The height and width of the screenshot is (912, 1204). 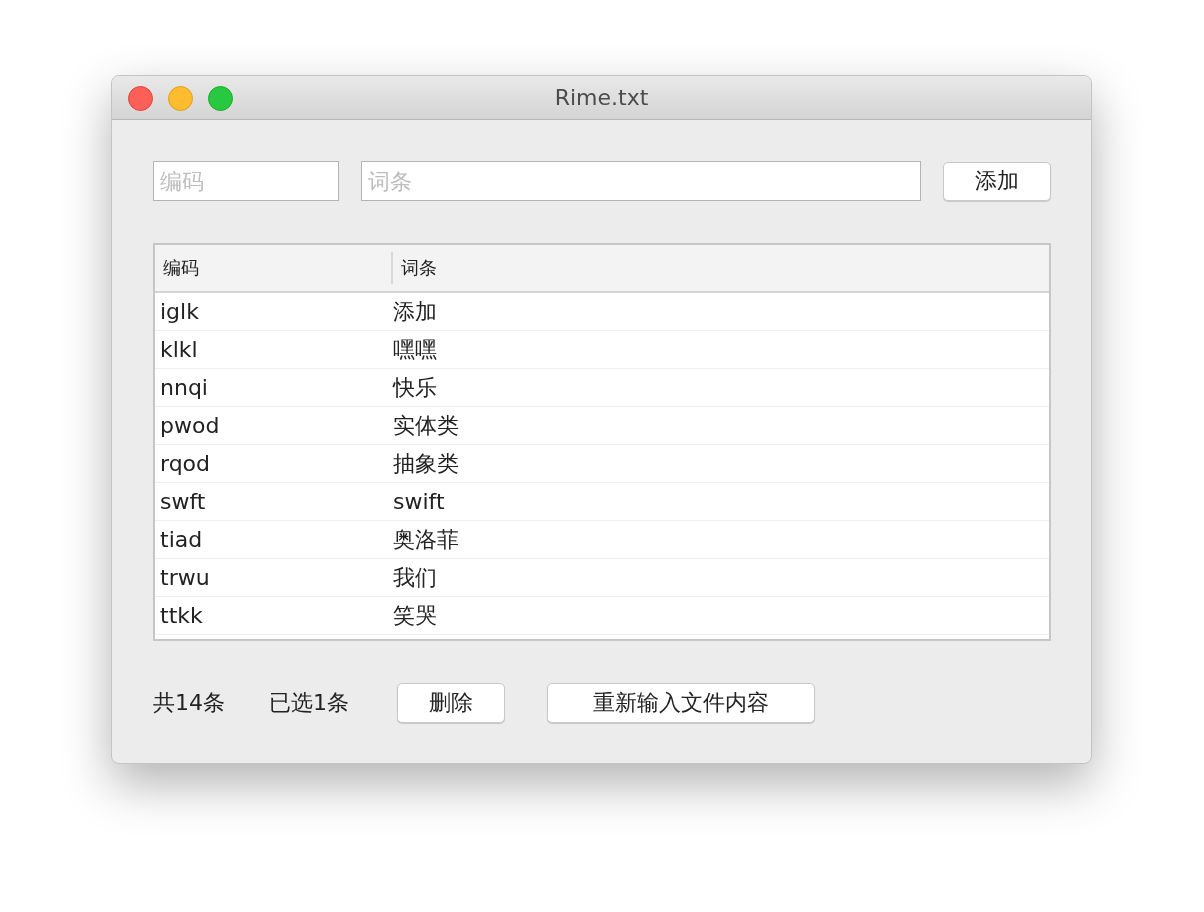 I want to click on table-row: rqod 抽象类, so click(x=602, y=464).